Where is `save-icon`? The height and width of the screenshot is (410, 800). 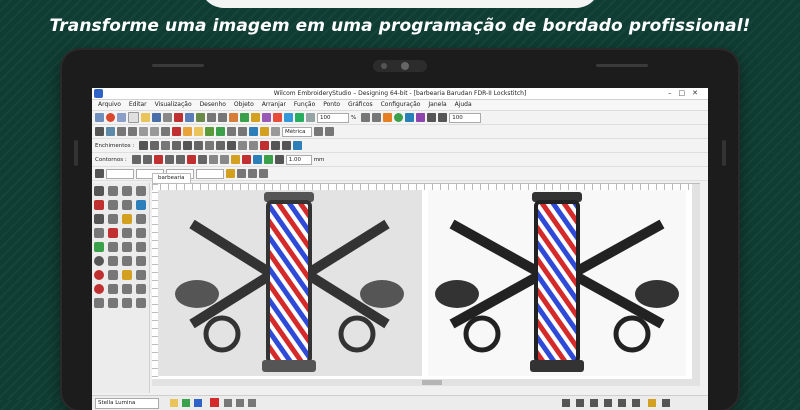 save-icon is located at coordinates (156, 117).